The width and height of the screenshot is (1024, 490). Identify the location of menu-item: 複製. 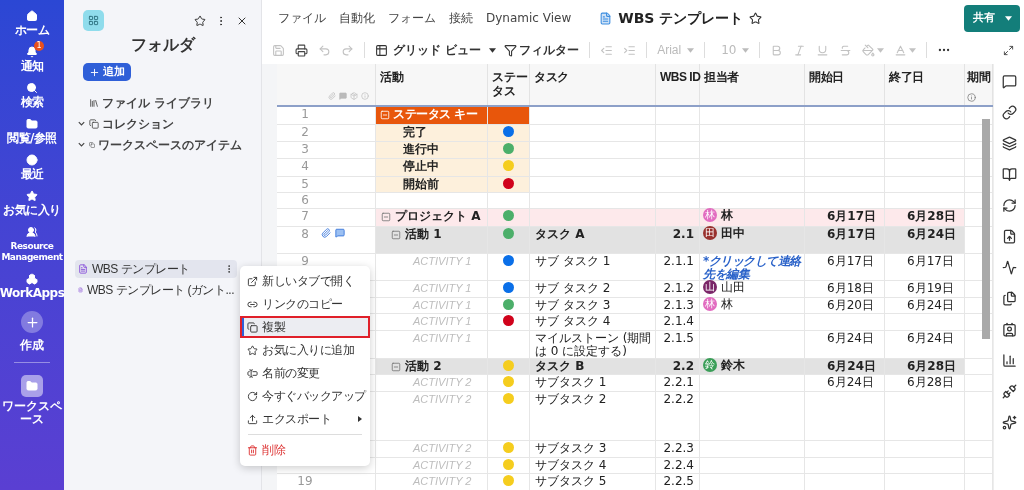
(305, 327).